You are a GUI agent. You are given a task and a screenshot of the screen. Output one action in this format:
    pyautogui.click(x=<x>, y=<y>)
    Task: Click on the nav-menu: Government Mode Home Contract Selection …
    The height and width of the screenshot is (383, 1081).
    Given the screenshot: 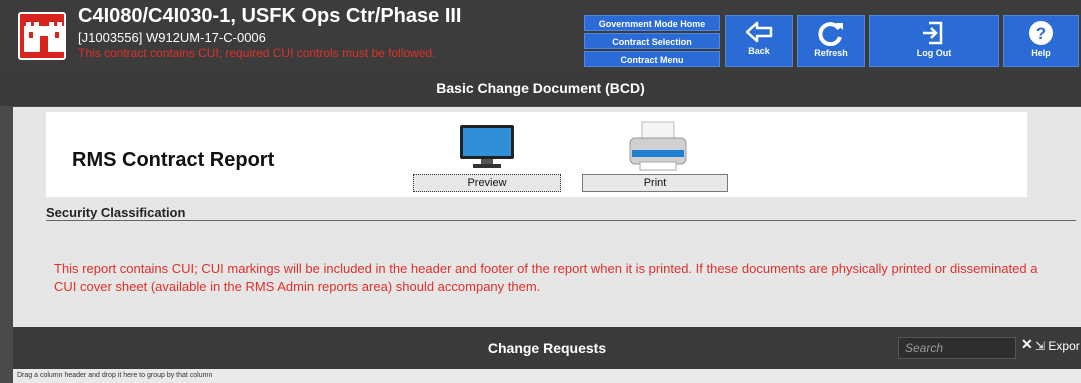 What is the action you would take?
    pyautogui.click(x=652, y=42)
    